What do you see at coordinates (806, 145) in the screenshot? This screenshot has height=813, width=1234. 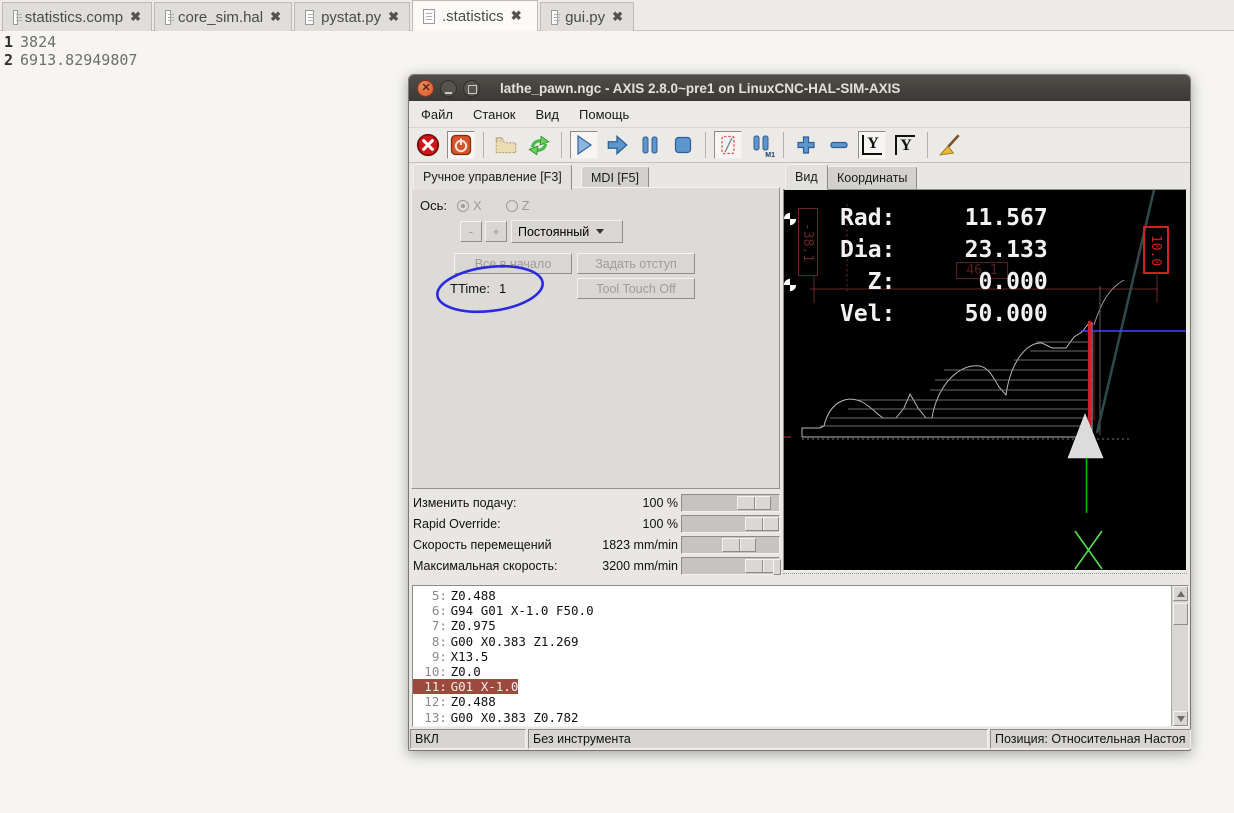 I see `zoom-in-button` at bounding box center [806, 145].